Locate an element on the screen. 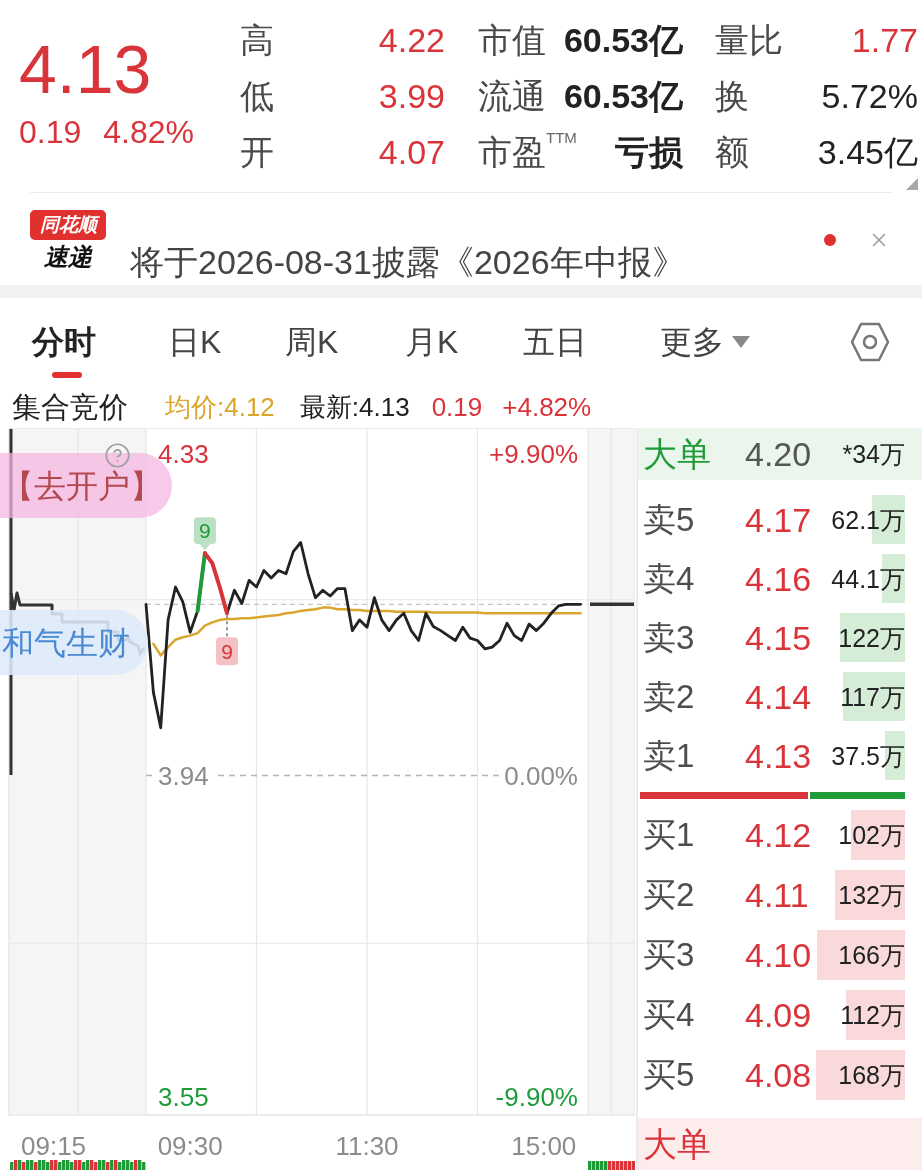 This screenshot has width=922, height=1170. big-order-price: 4.20 is located at coordinates (778, 454).